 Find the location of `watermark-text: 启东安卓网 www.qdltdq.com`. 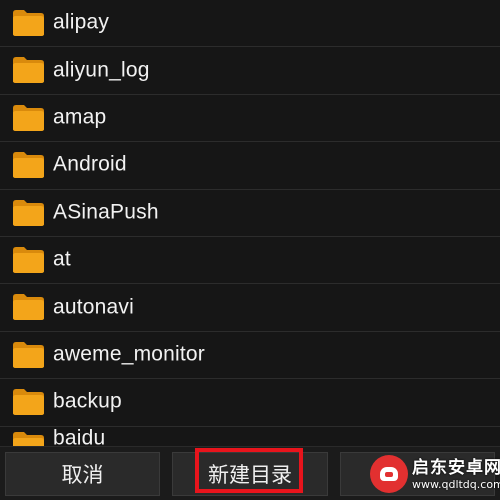

watermark-text: 启东安卓网 www.qdltdq.com is located at coordinates (456, 474).